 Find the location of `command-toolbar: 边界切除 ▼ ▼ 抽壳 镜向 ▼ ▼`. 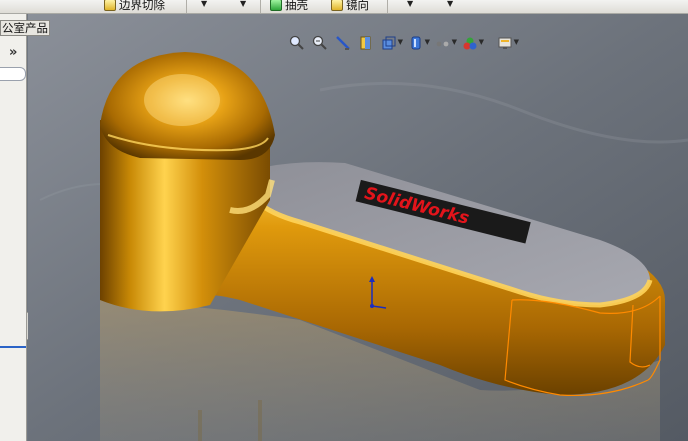

command-toolbar: 边界切除 ▼ ▼ 抽壳 镜向 ▼ ▼ is located at coordinates (344, 7).